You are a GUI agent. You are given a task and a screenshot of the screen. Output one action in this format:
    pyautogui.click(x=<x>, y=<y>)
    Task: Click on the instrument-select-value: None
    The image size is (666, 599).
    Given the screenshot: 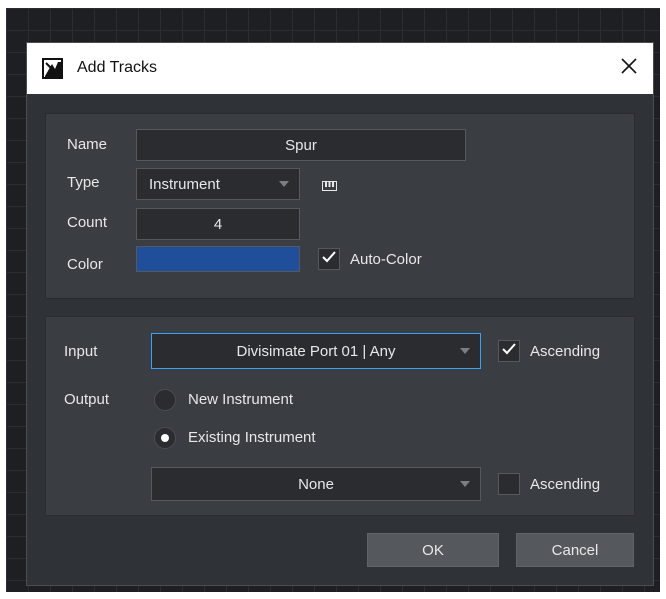 What is the action you would take?
    pyautogui.click(x=316, y=484)
    